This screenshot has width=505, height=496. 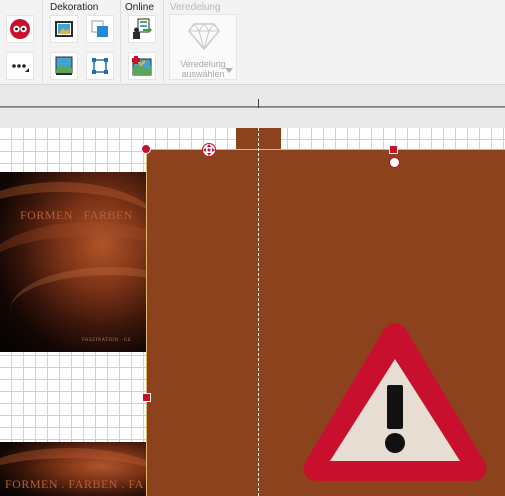 I want to click on move-icon, so click(x=208, y=149).